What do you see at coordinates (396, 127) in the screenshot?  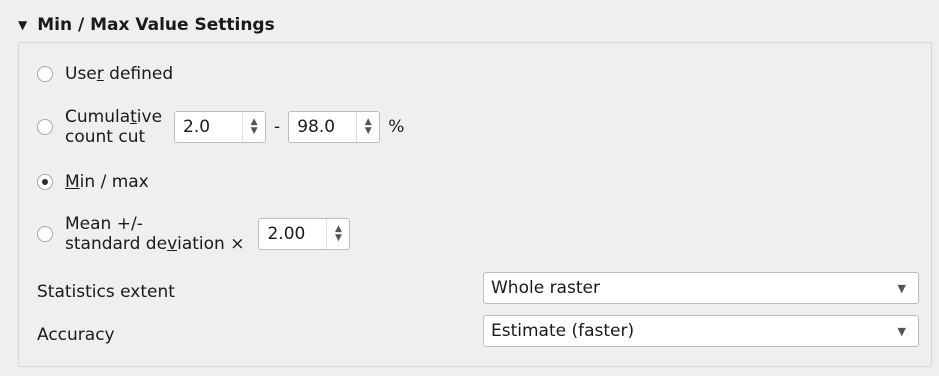 I see `percent-unit: %` at bounding box center [396, 127].